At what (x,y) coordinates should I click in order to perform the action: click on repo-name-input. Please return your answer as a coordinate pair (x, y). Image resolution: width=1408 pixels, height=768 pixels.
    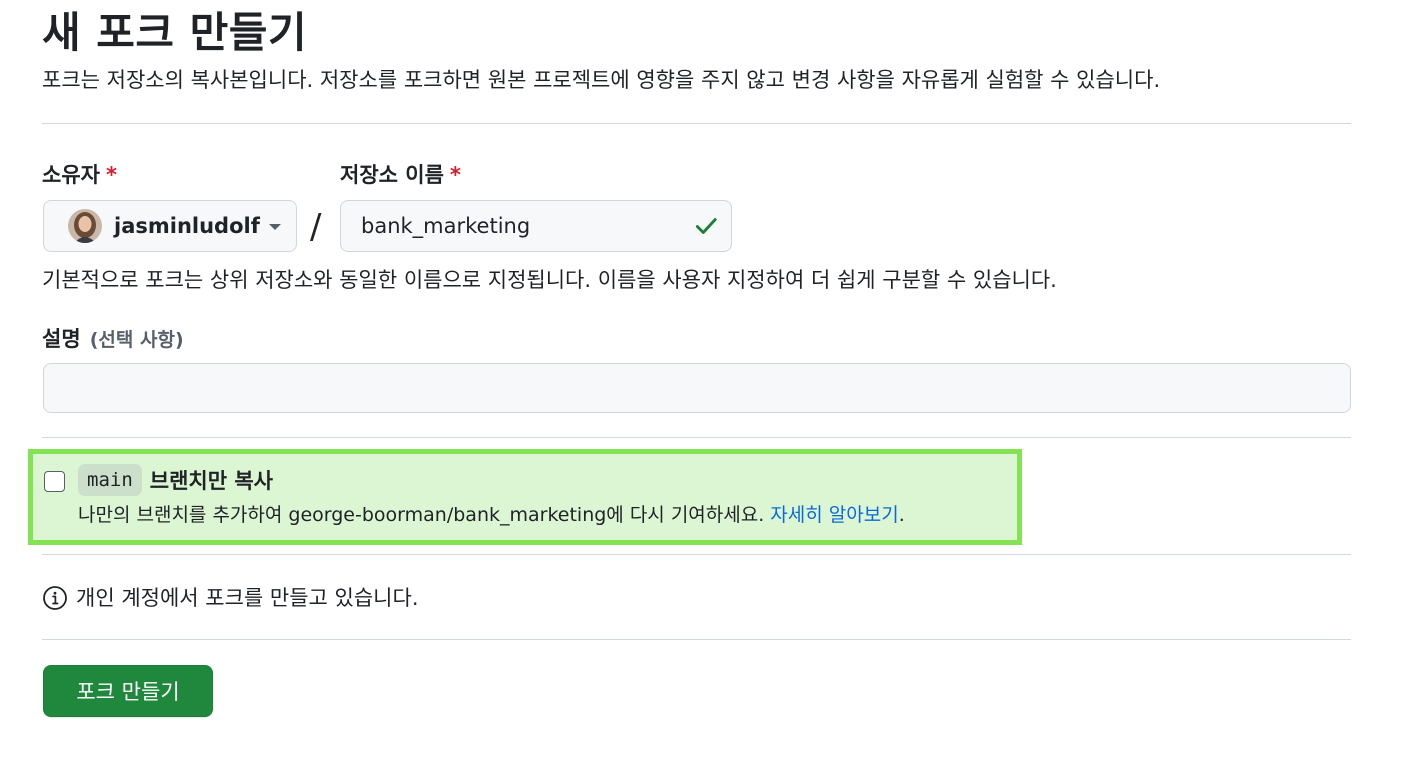
    Looking at the image, I should click on (511, 225).